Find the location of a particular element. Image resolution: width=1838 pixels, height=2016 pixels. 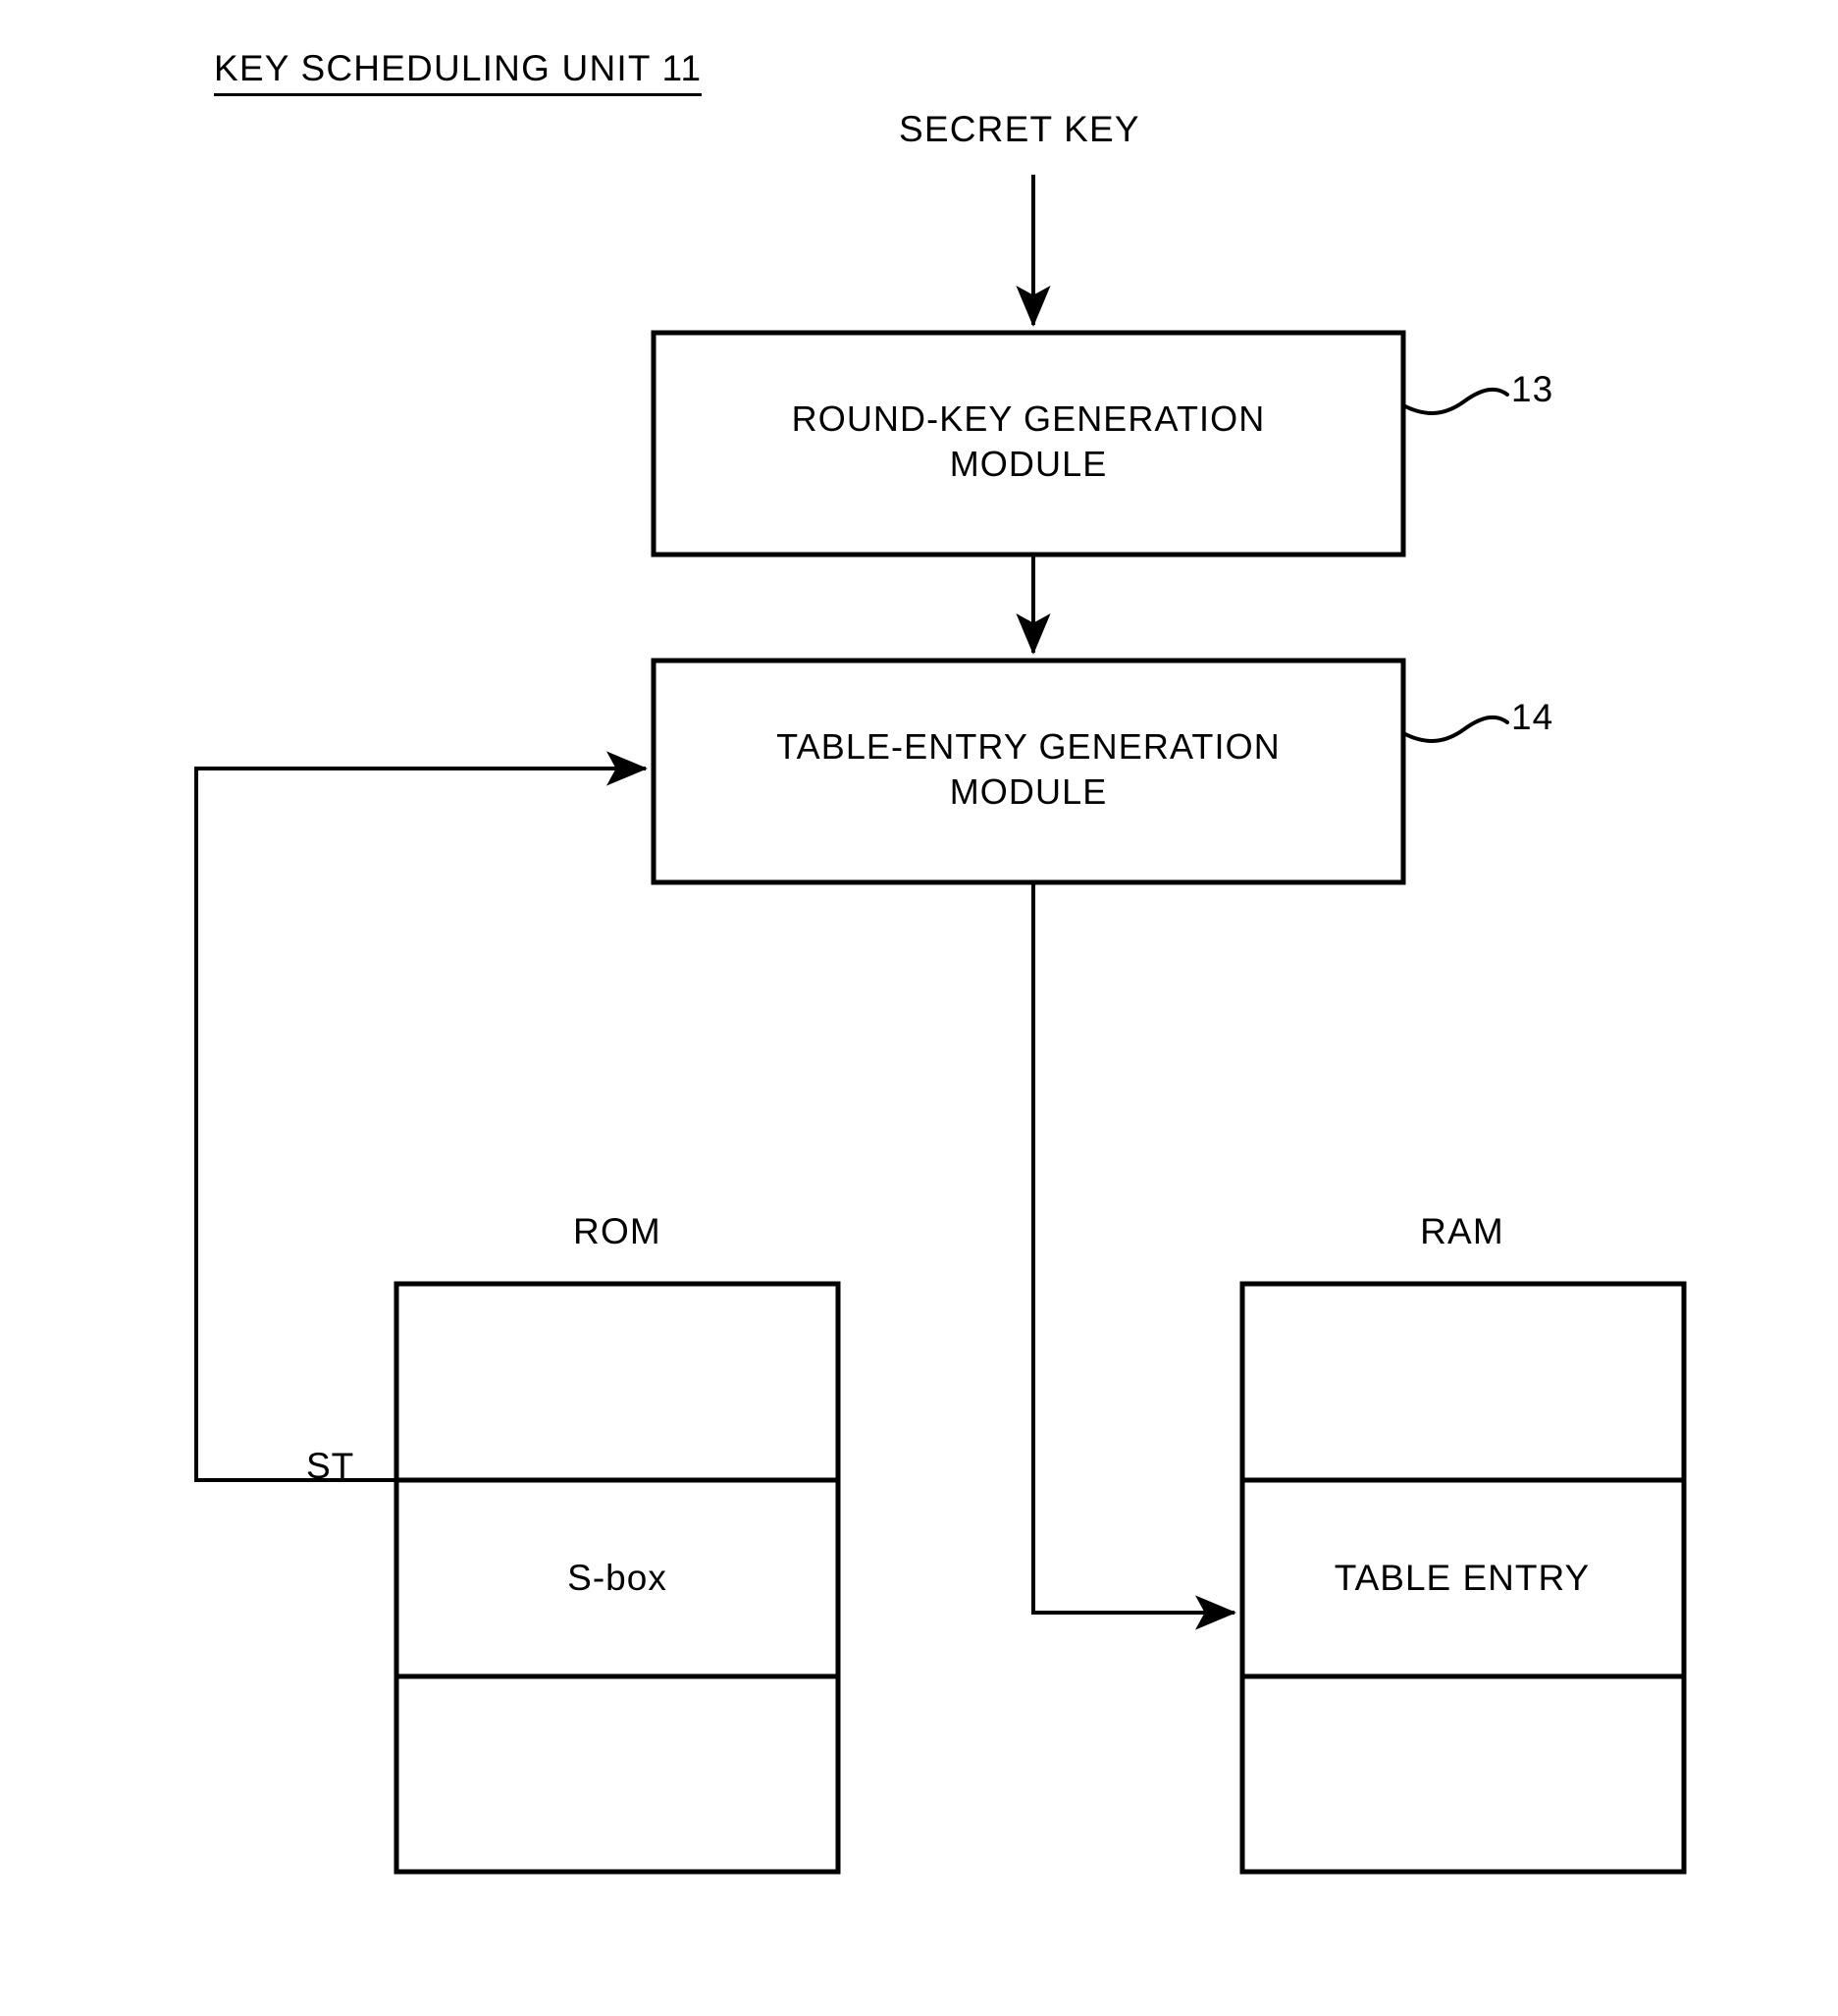

reference-number-13: 13 is located at coordinates (1532, 389).